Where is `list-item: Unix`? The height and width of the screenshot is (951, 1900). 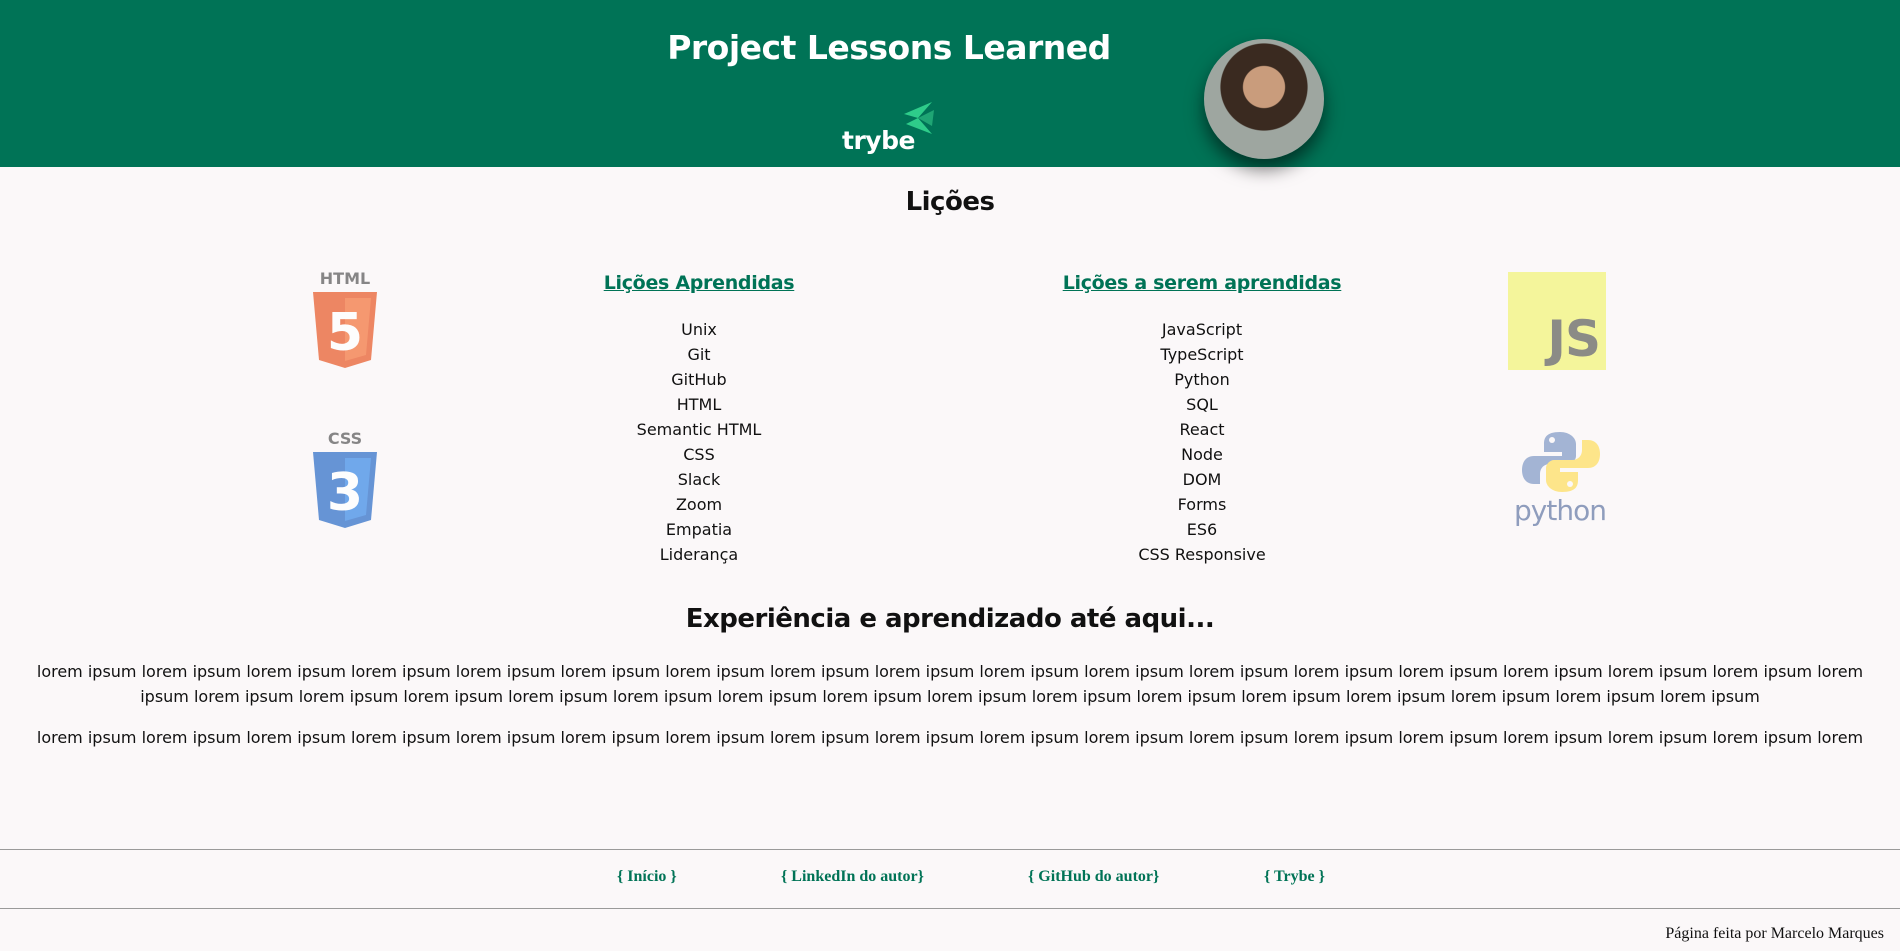
list-item: Unix is located at coordinates (699, 329).